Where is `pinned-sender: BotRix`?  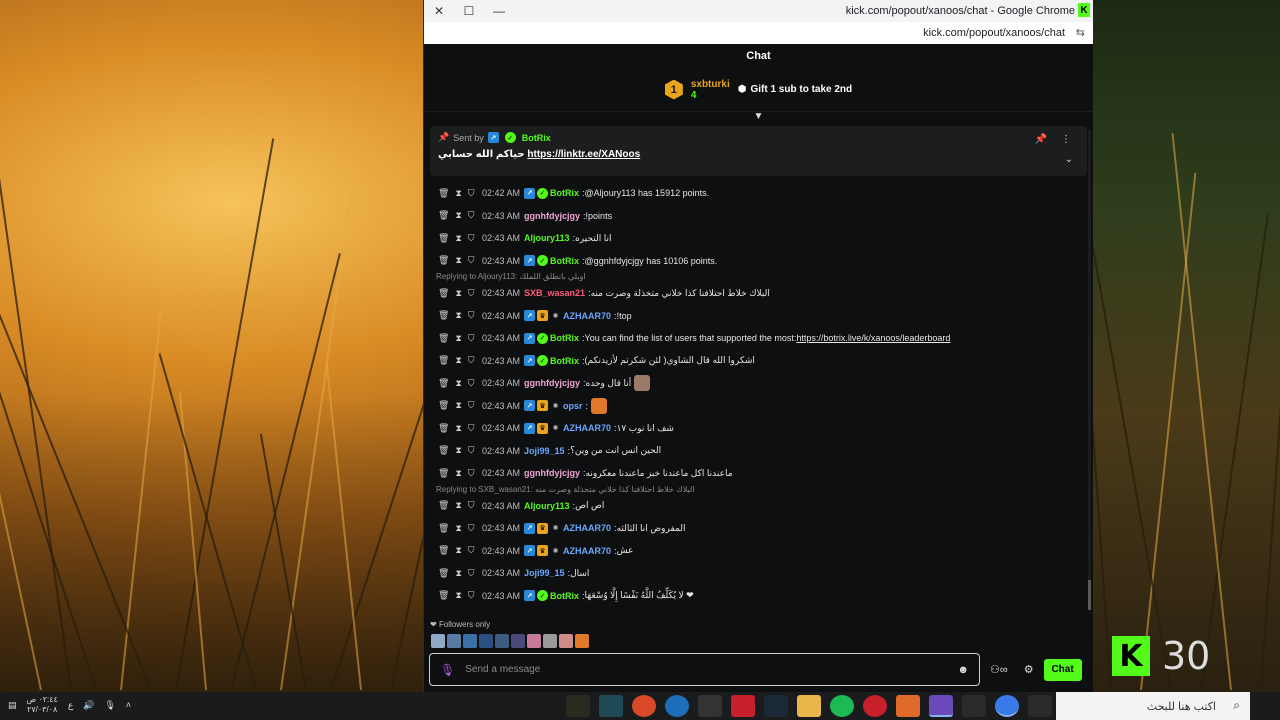 pinned-sender: BotRix is located at coordinates (536, 138).